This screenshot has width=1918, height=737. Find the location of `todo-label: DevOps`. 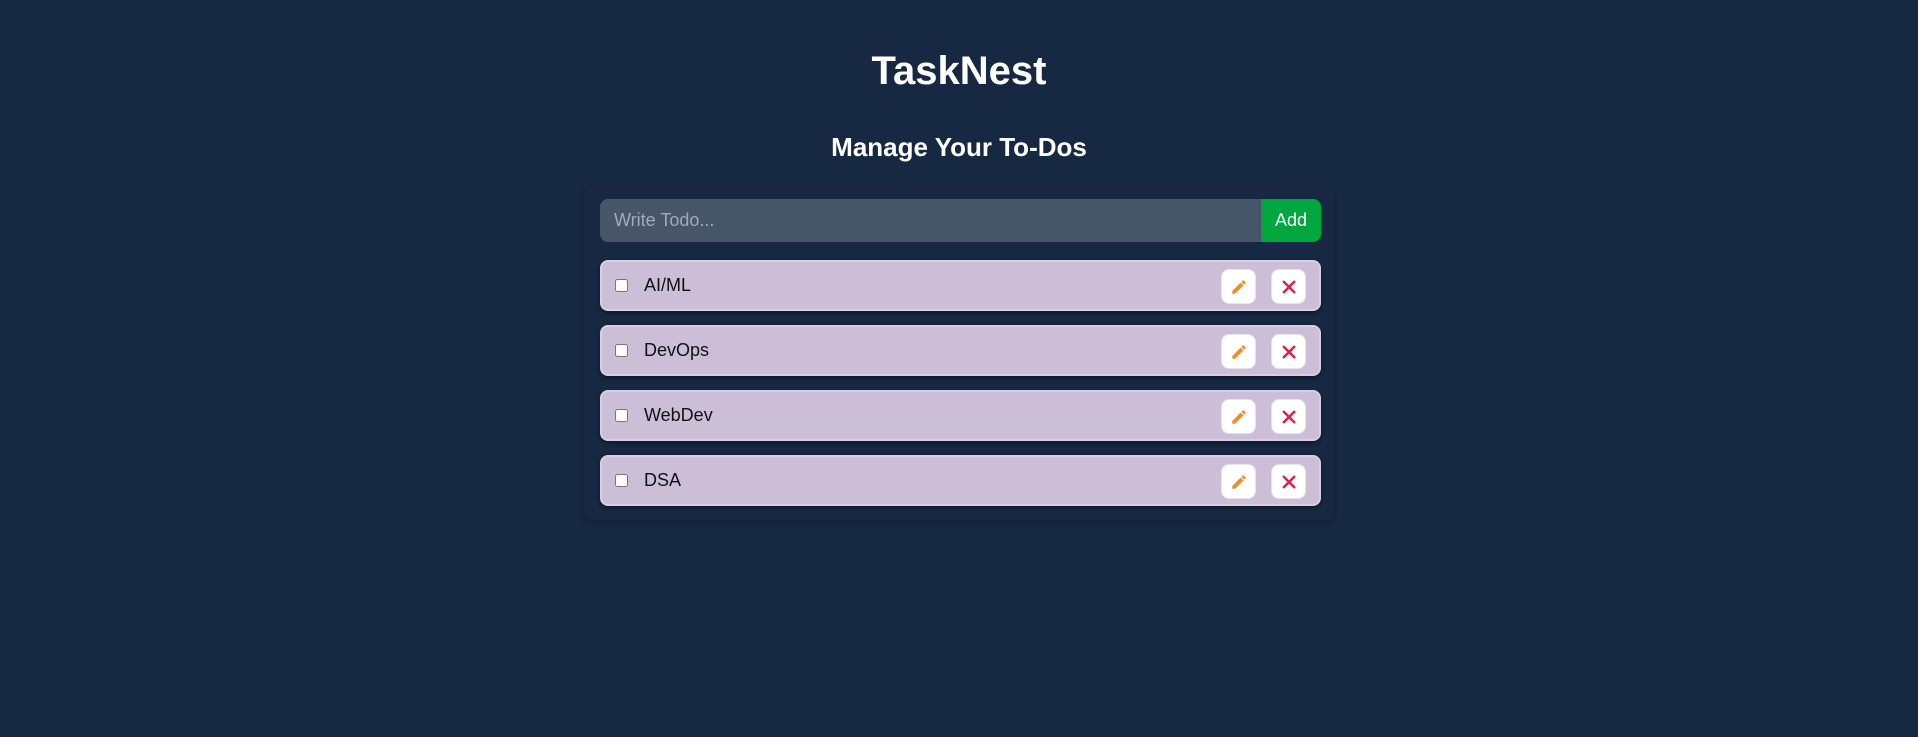

todo-label: DevOps is located at coordinates (677, 350).